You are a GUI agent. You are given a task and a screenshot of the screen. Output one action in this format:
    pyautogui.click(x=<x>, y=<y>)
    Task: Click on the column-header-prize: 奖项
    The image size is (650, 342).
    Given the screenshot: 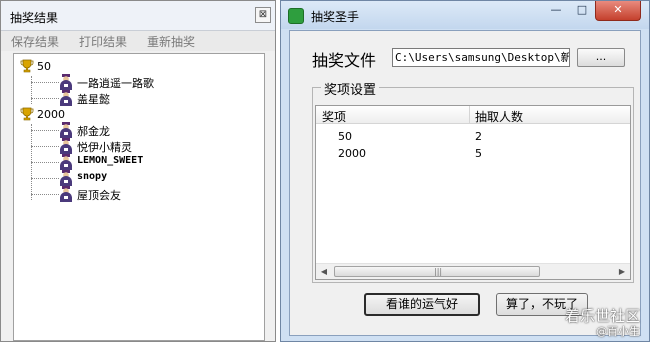 What is the action you would take?
    pyautogui.click(x=334, y=116)
    